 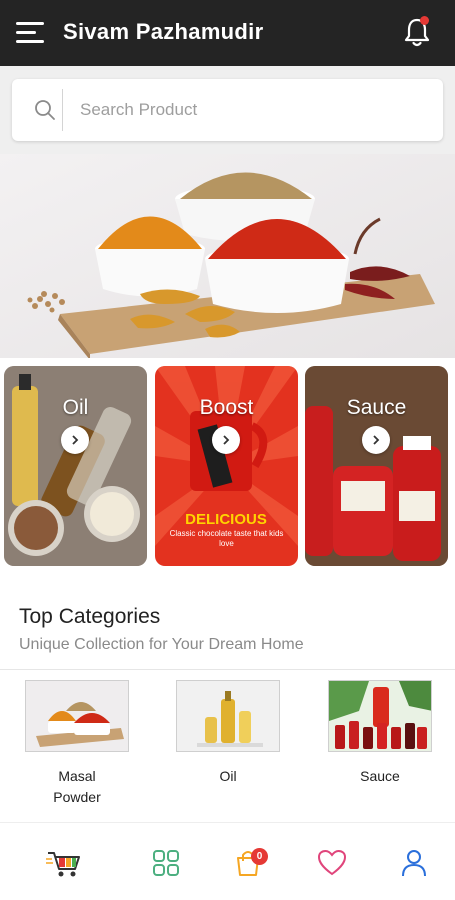 I want to click on category-name: Oil, so click(x=228, y=776).